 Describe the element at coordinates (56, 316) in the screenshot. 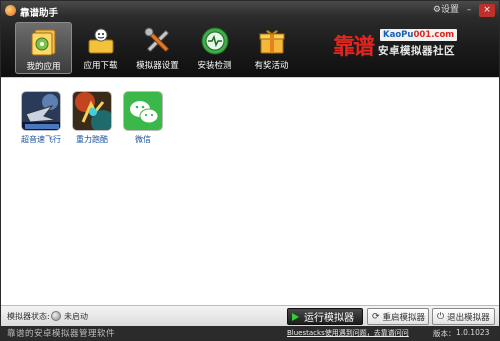

I see `status-indicator-icon` at that location.